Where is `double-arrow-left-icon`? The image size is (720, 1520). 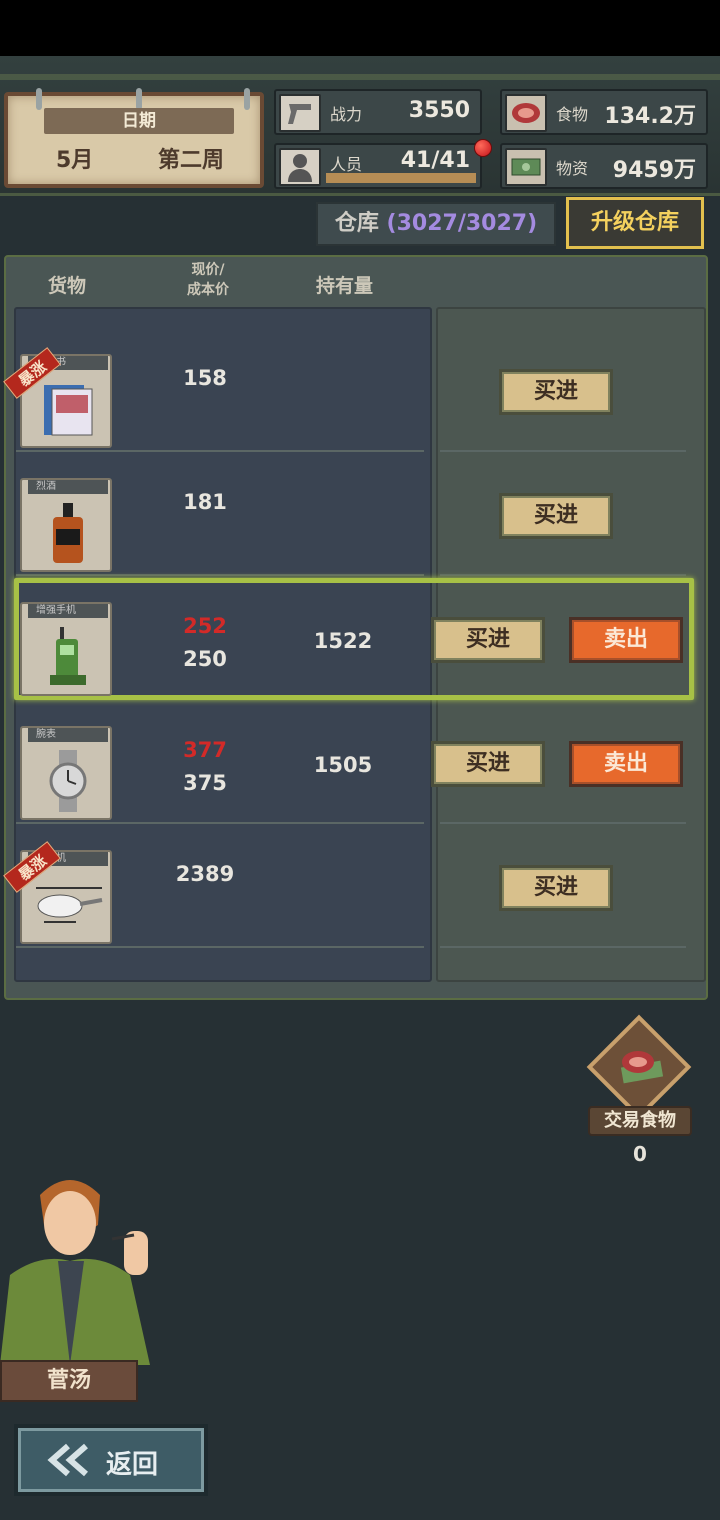 double-arrow-left-icon is located at coordinates (71, 1464).